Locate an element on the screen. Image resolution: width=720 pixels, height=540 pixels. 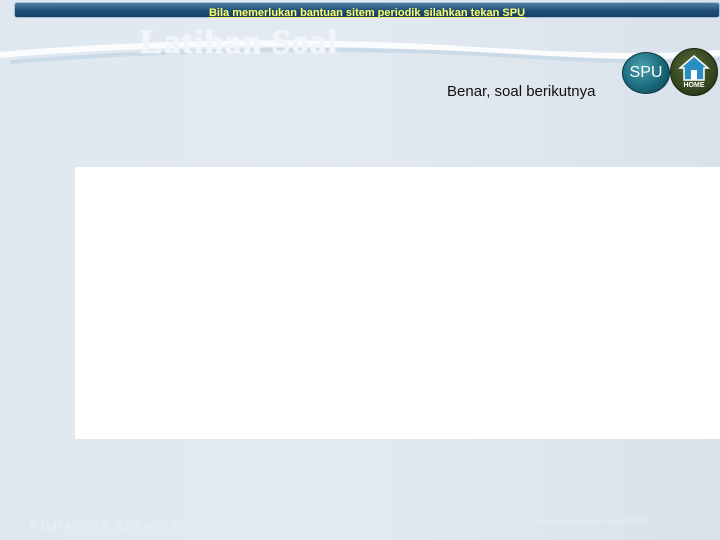
decorative-swoosh is located at coordinates (360, 52).